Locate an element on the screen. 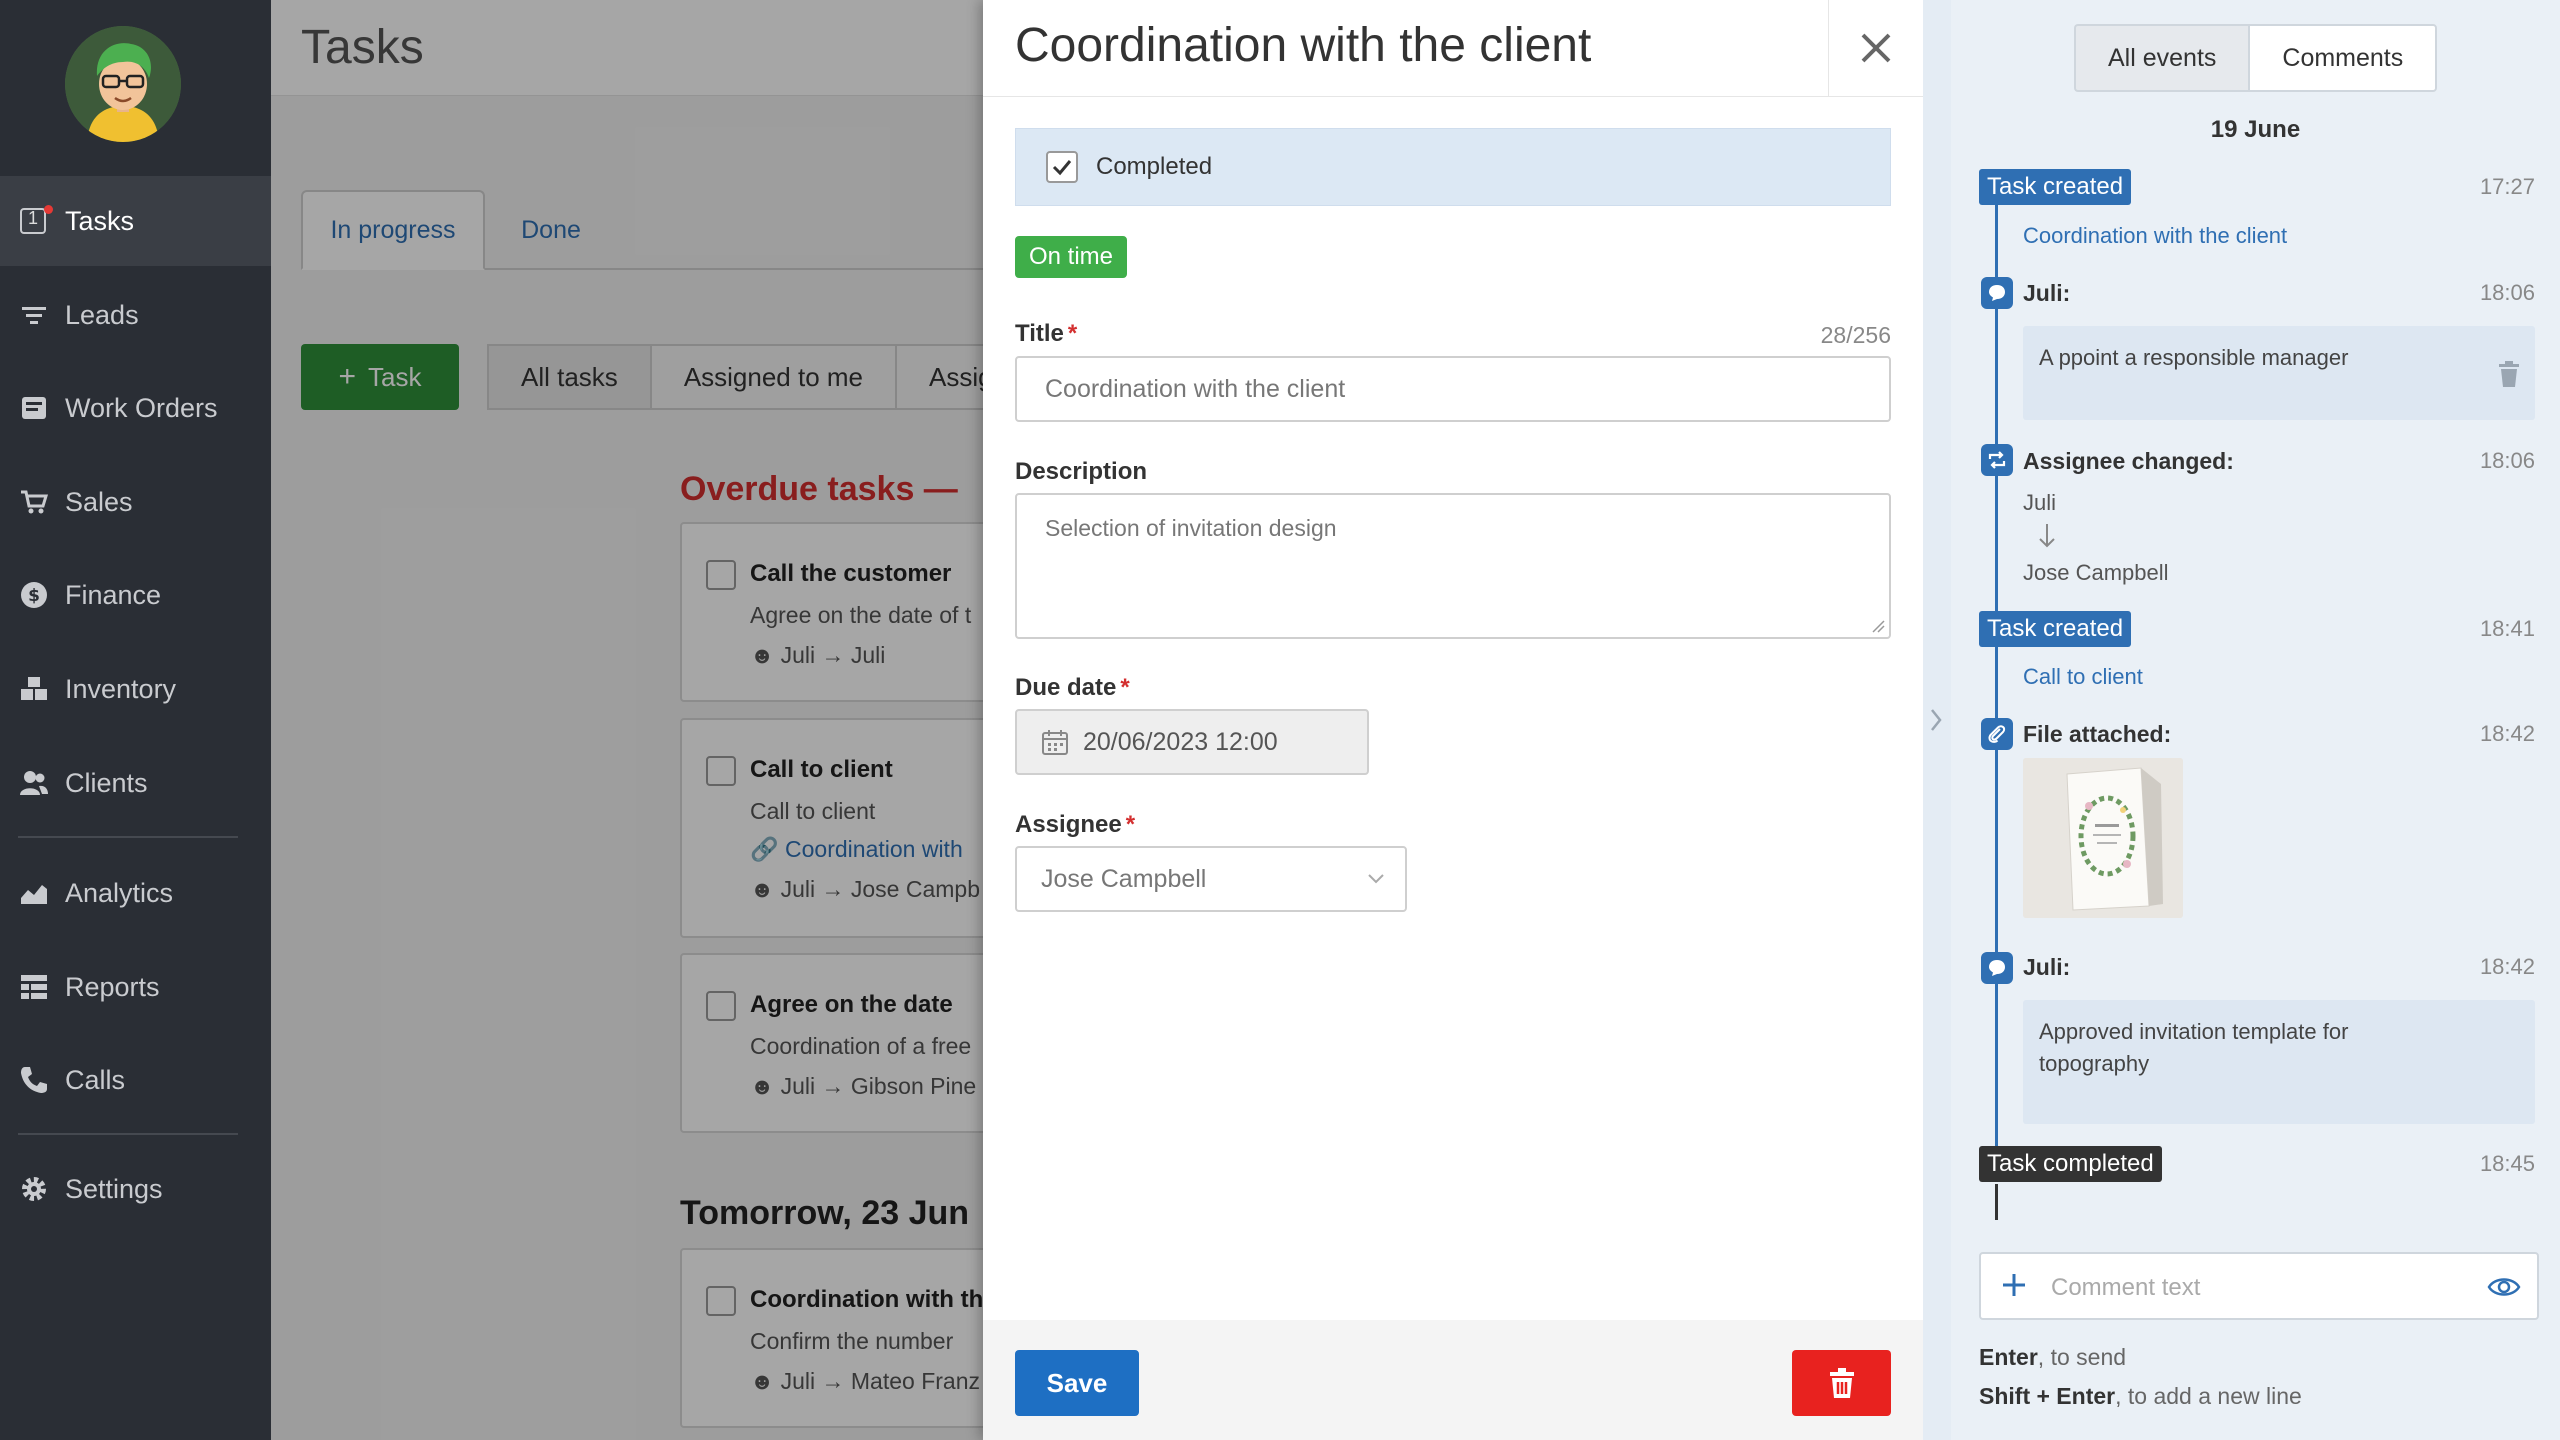 This screenshot has height=1440, width=2560. sidebar-item-work-orders: Work Orders is located at coordinates (135, 408).